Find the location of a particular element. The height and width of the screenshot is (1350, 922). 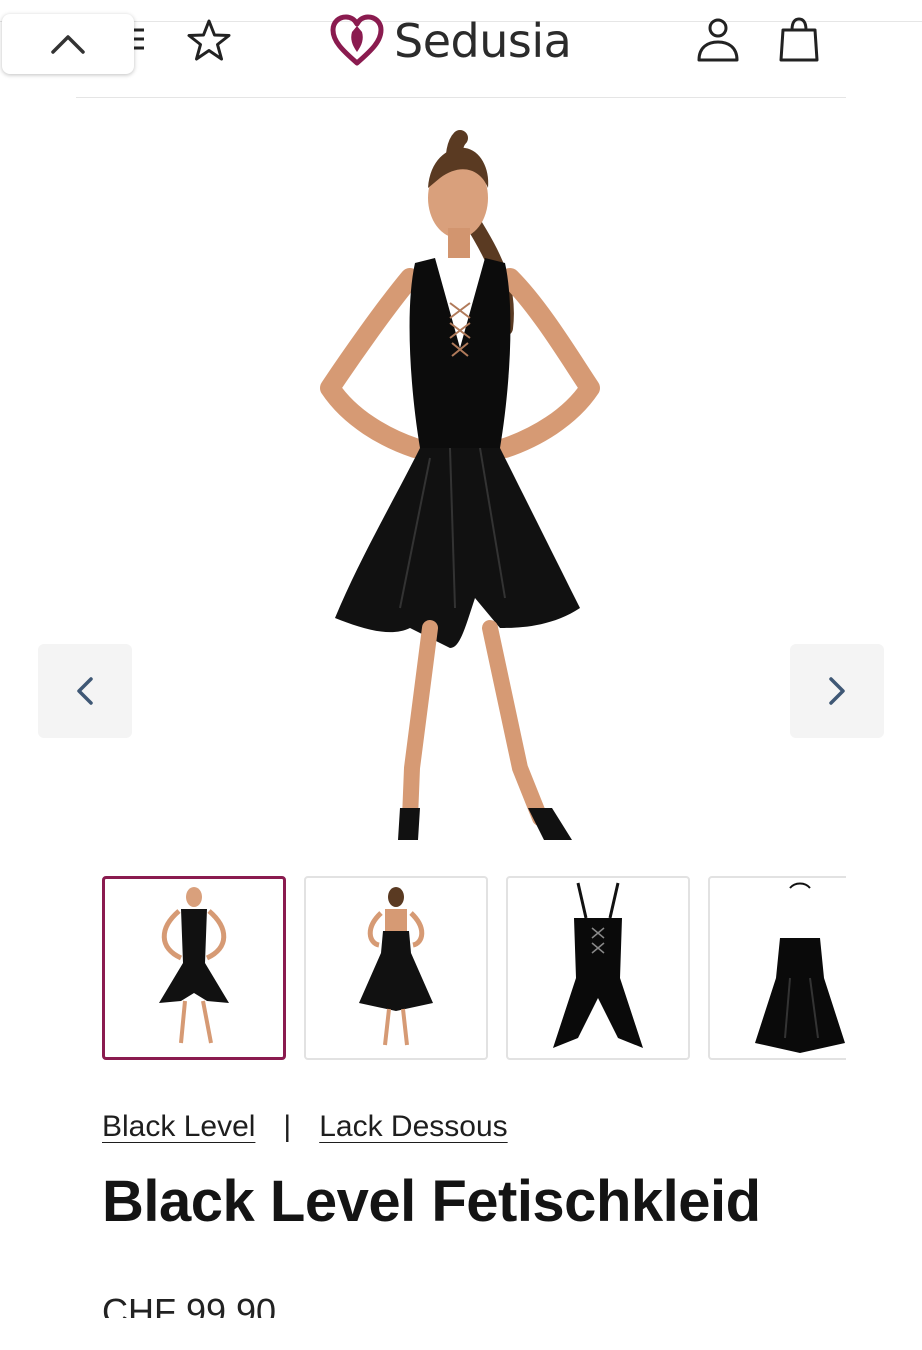

chevron-right-icon is located at coordinates (837, 691).